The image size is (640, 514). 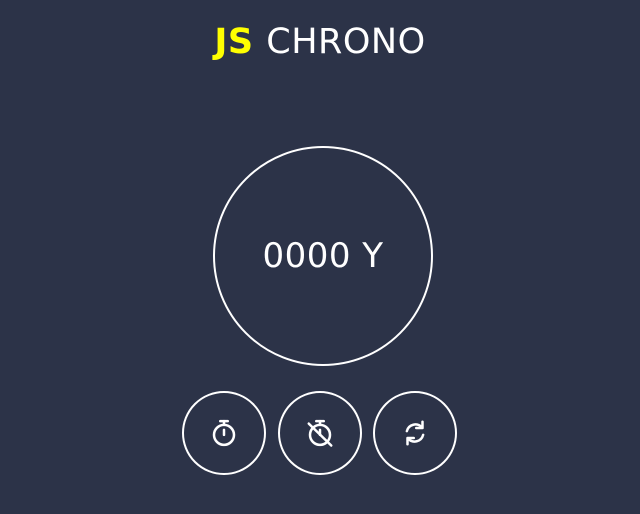 I want to click on stop-button, so click(x=320, y=433).